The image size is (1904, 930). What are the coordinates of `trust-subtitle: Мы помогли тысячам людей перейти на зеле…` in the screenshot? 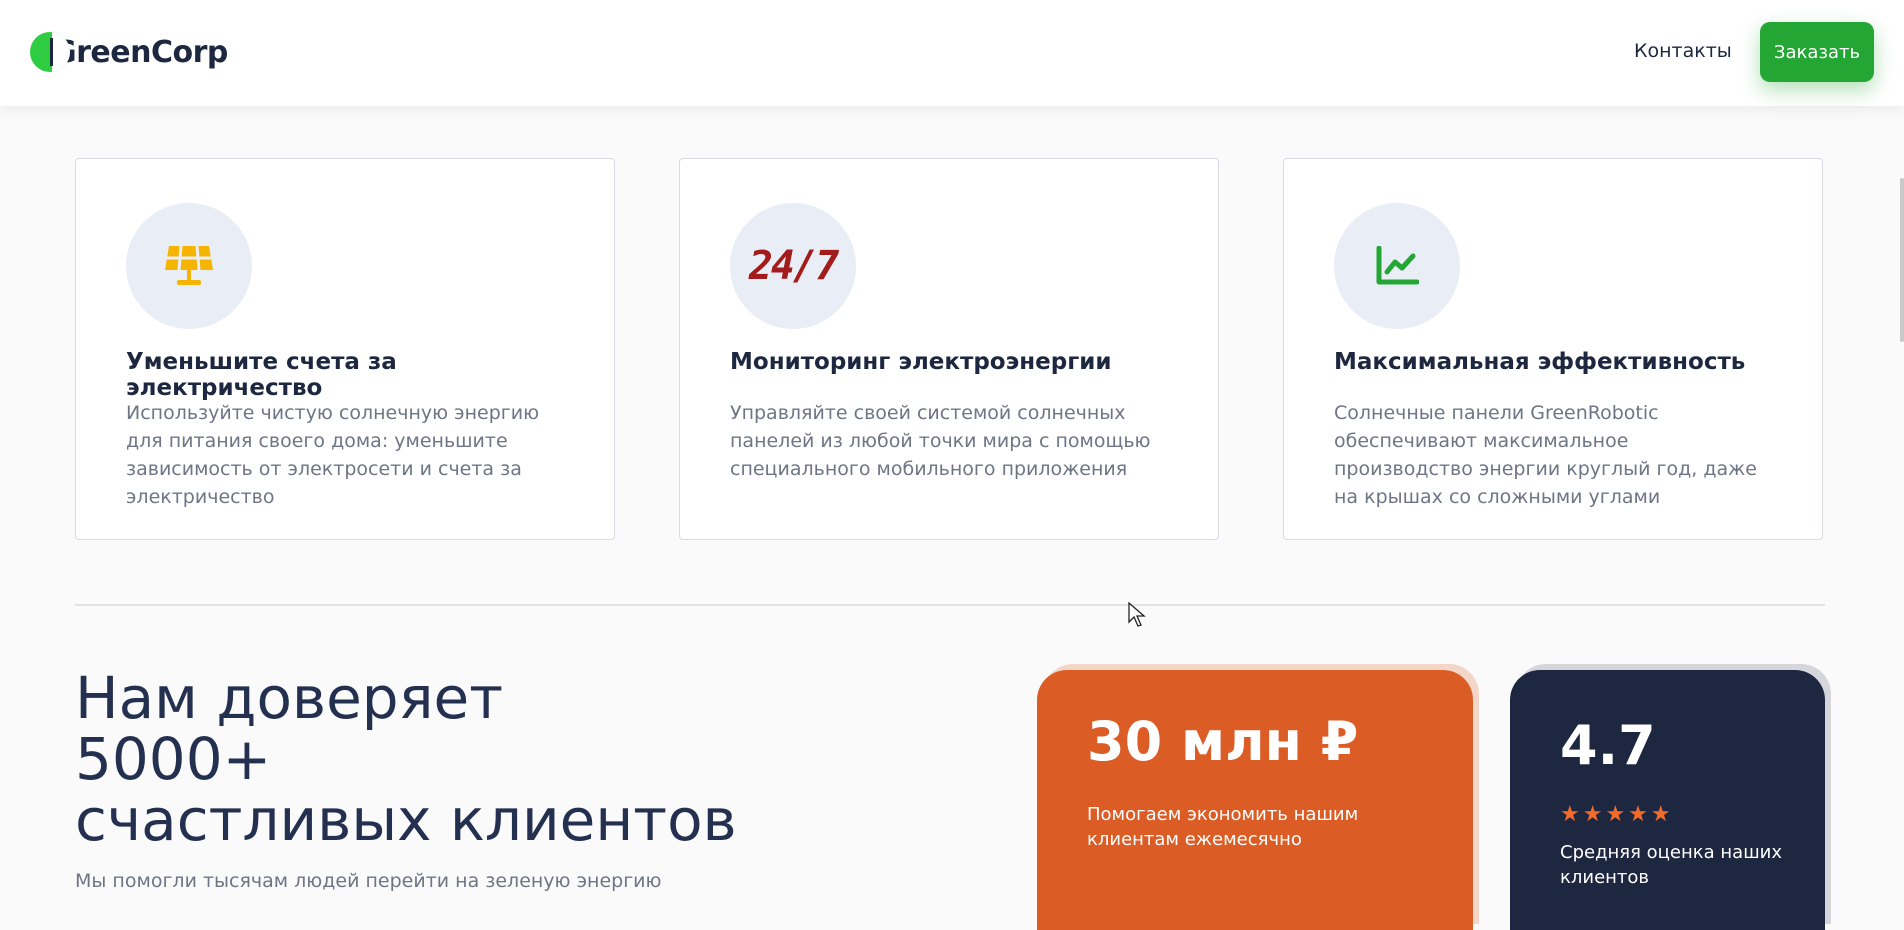 It's located at (368, 881).